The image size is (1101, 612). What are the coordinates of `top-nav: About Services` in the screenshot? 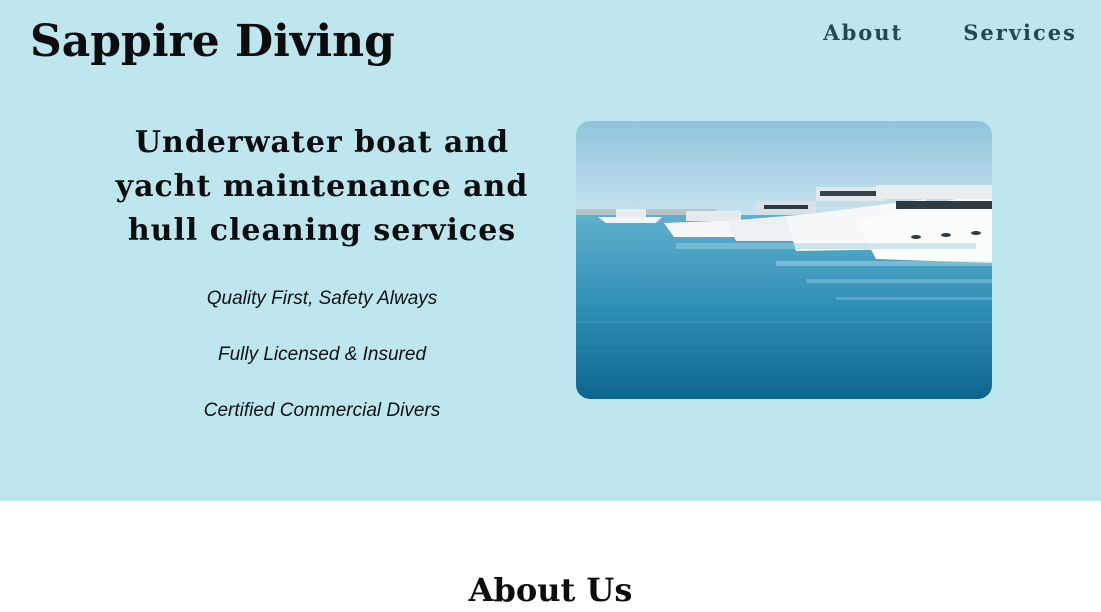 It's located at (950, 33).